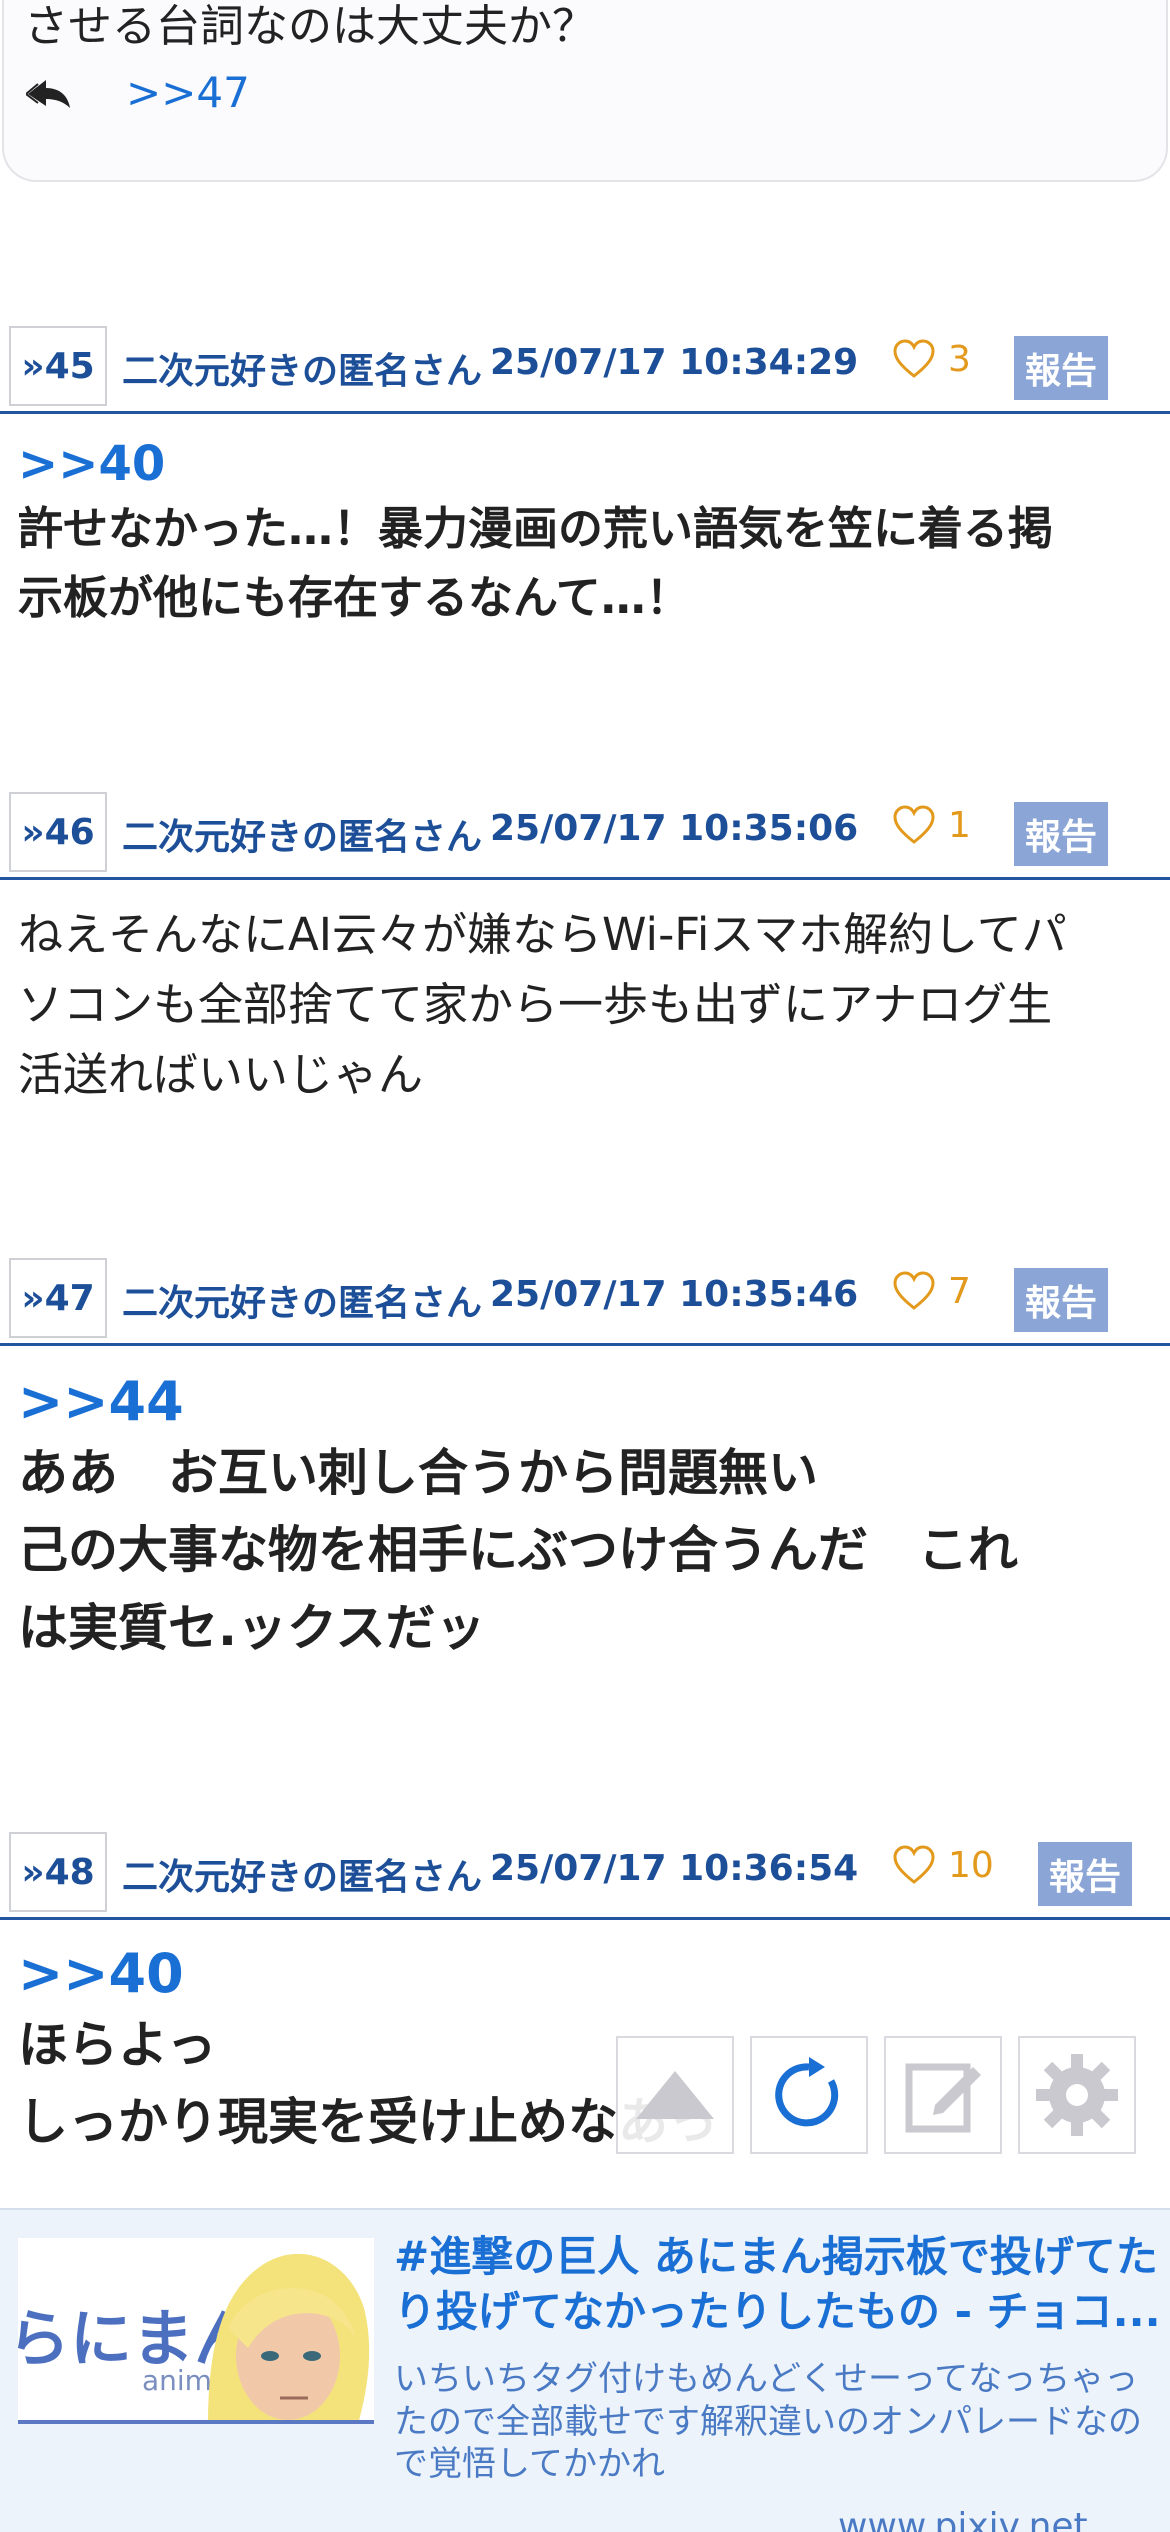 The height and width of the screenshot is (2532, 1170). Describe the element at coordinates (252, 1627) in the screenshot. I see `post-line: は実質セ.ックスだッ` at that location.